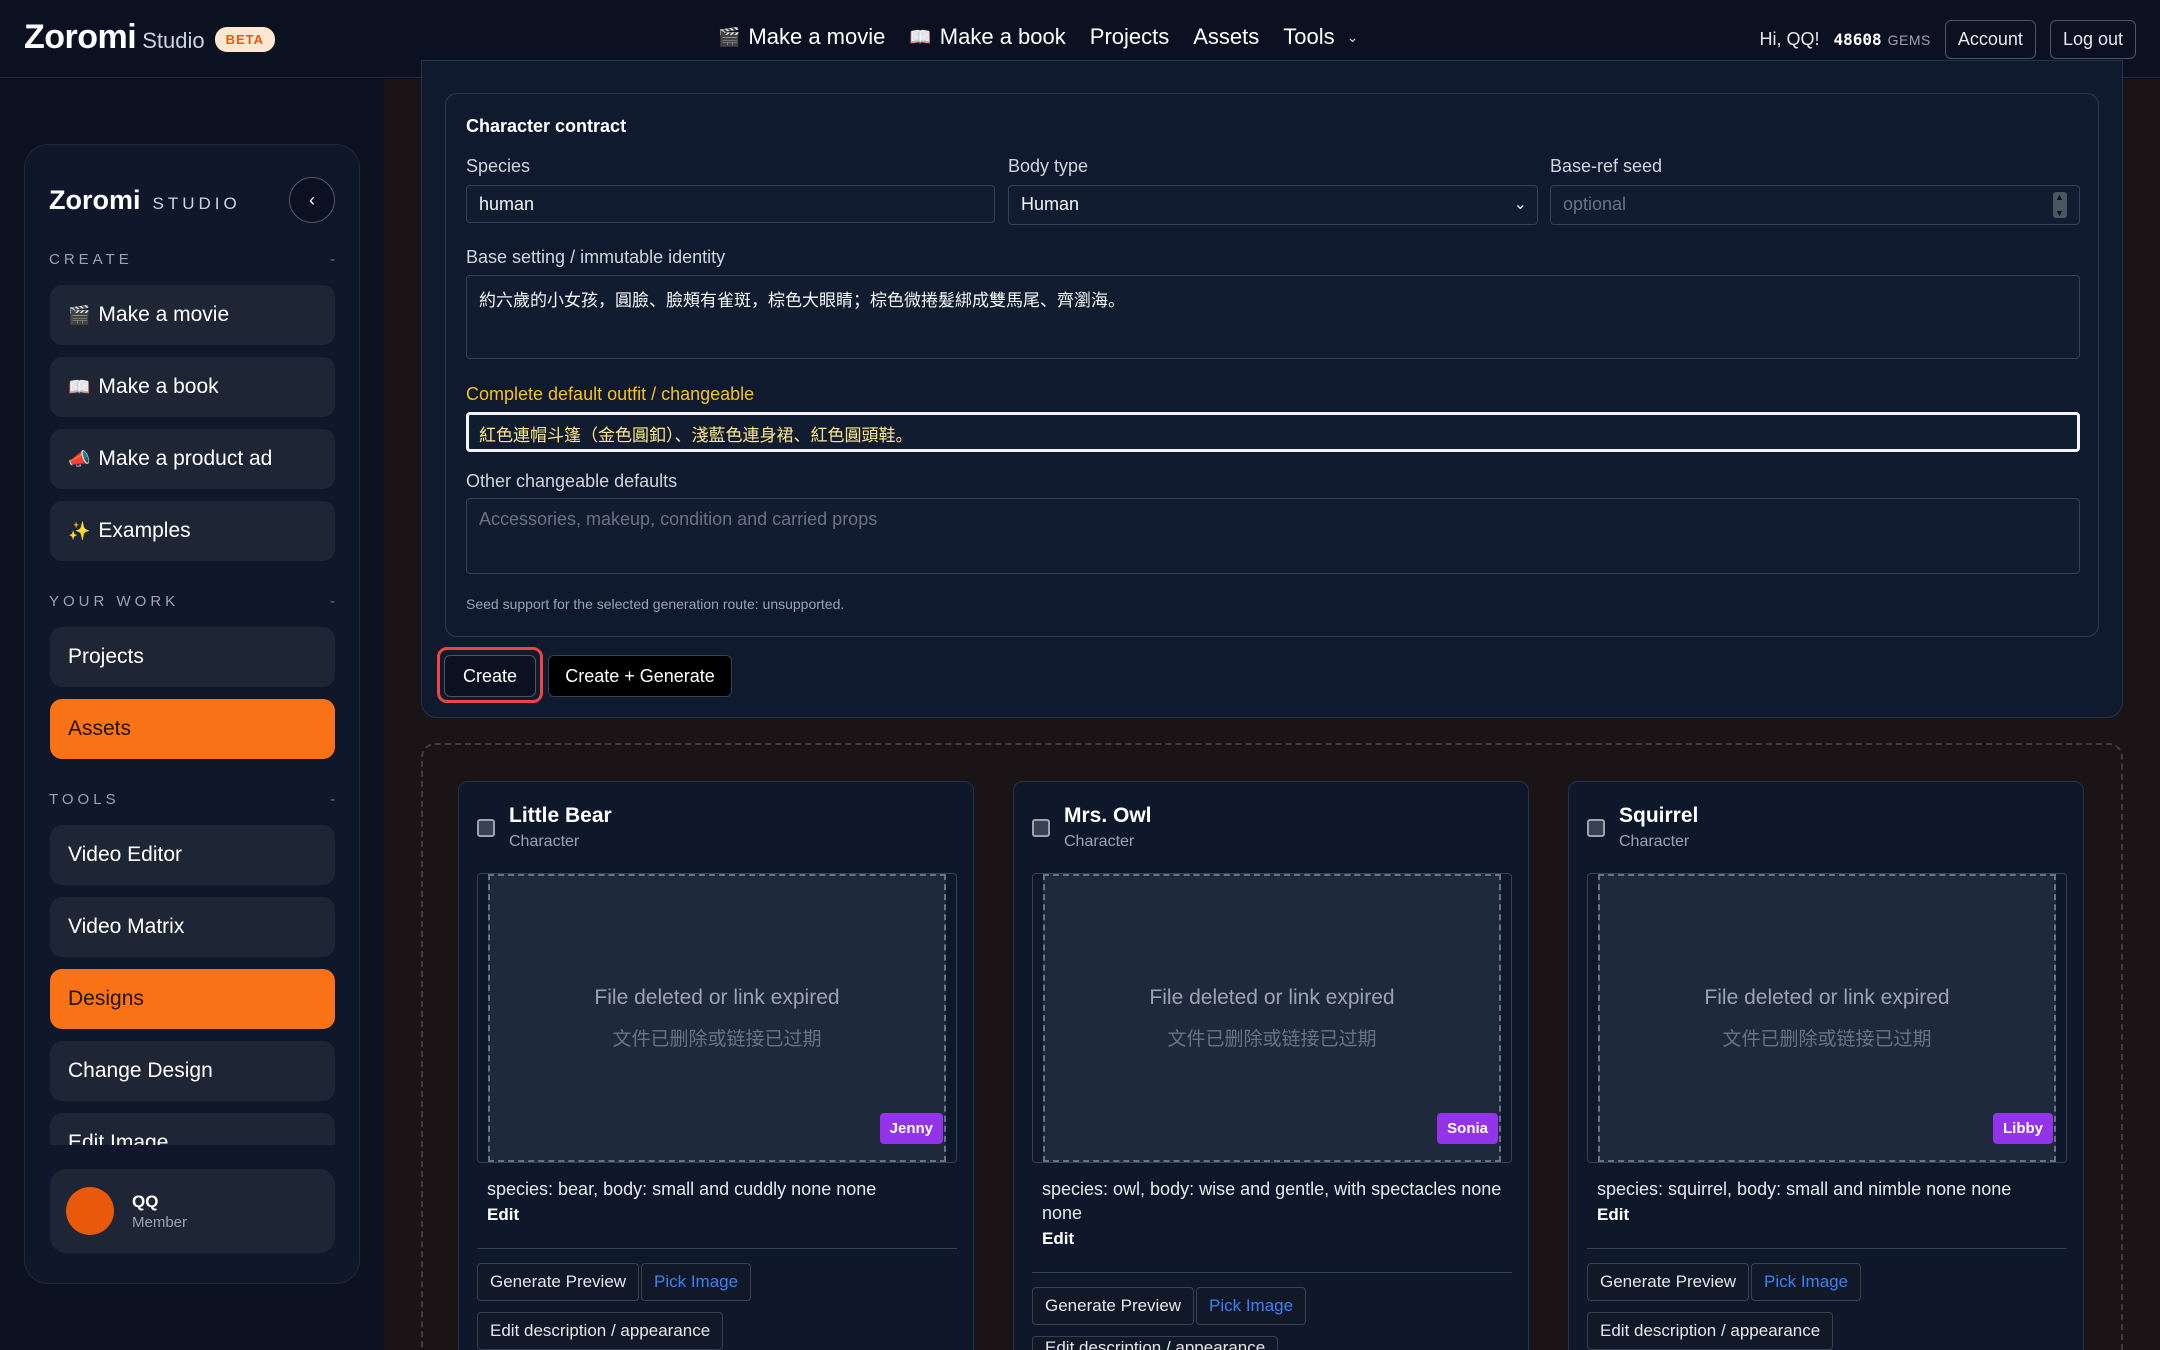 The image size is (2160, 1350). What do you see at coordinates (1273, 205) in the screenshot?
I see `body-type-select: Human ⌄` at bounding box center [1273, 205].